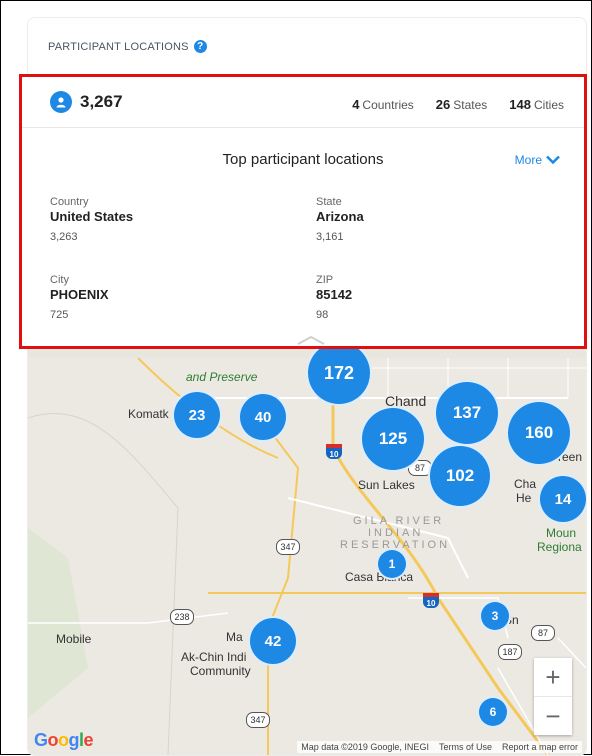 This screenshot has width=592, height=756. What do you see at coordinates (461, 104) in the screenshot?
I see `states-count: 26 States` at bounding box center [461, 104].